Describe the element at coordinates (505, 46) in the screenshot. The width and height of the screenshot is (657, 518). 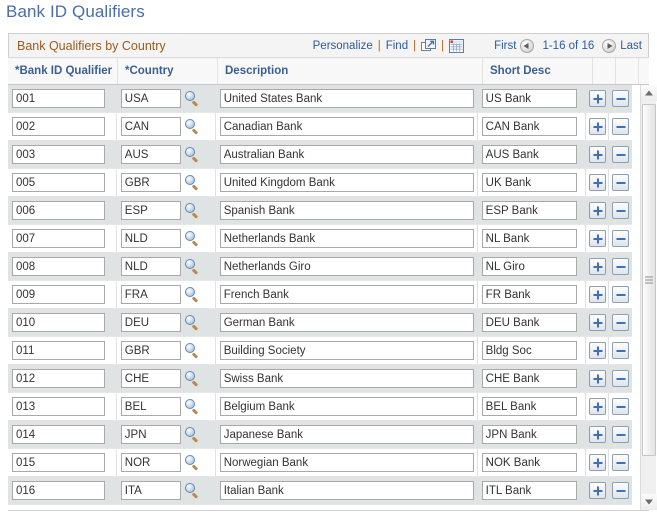
I see `first-link: First` at that location.